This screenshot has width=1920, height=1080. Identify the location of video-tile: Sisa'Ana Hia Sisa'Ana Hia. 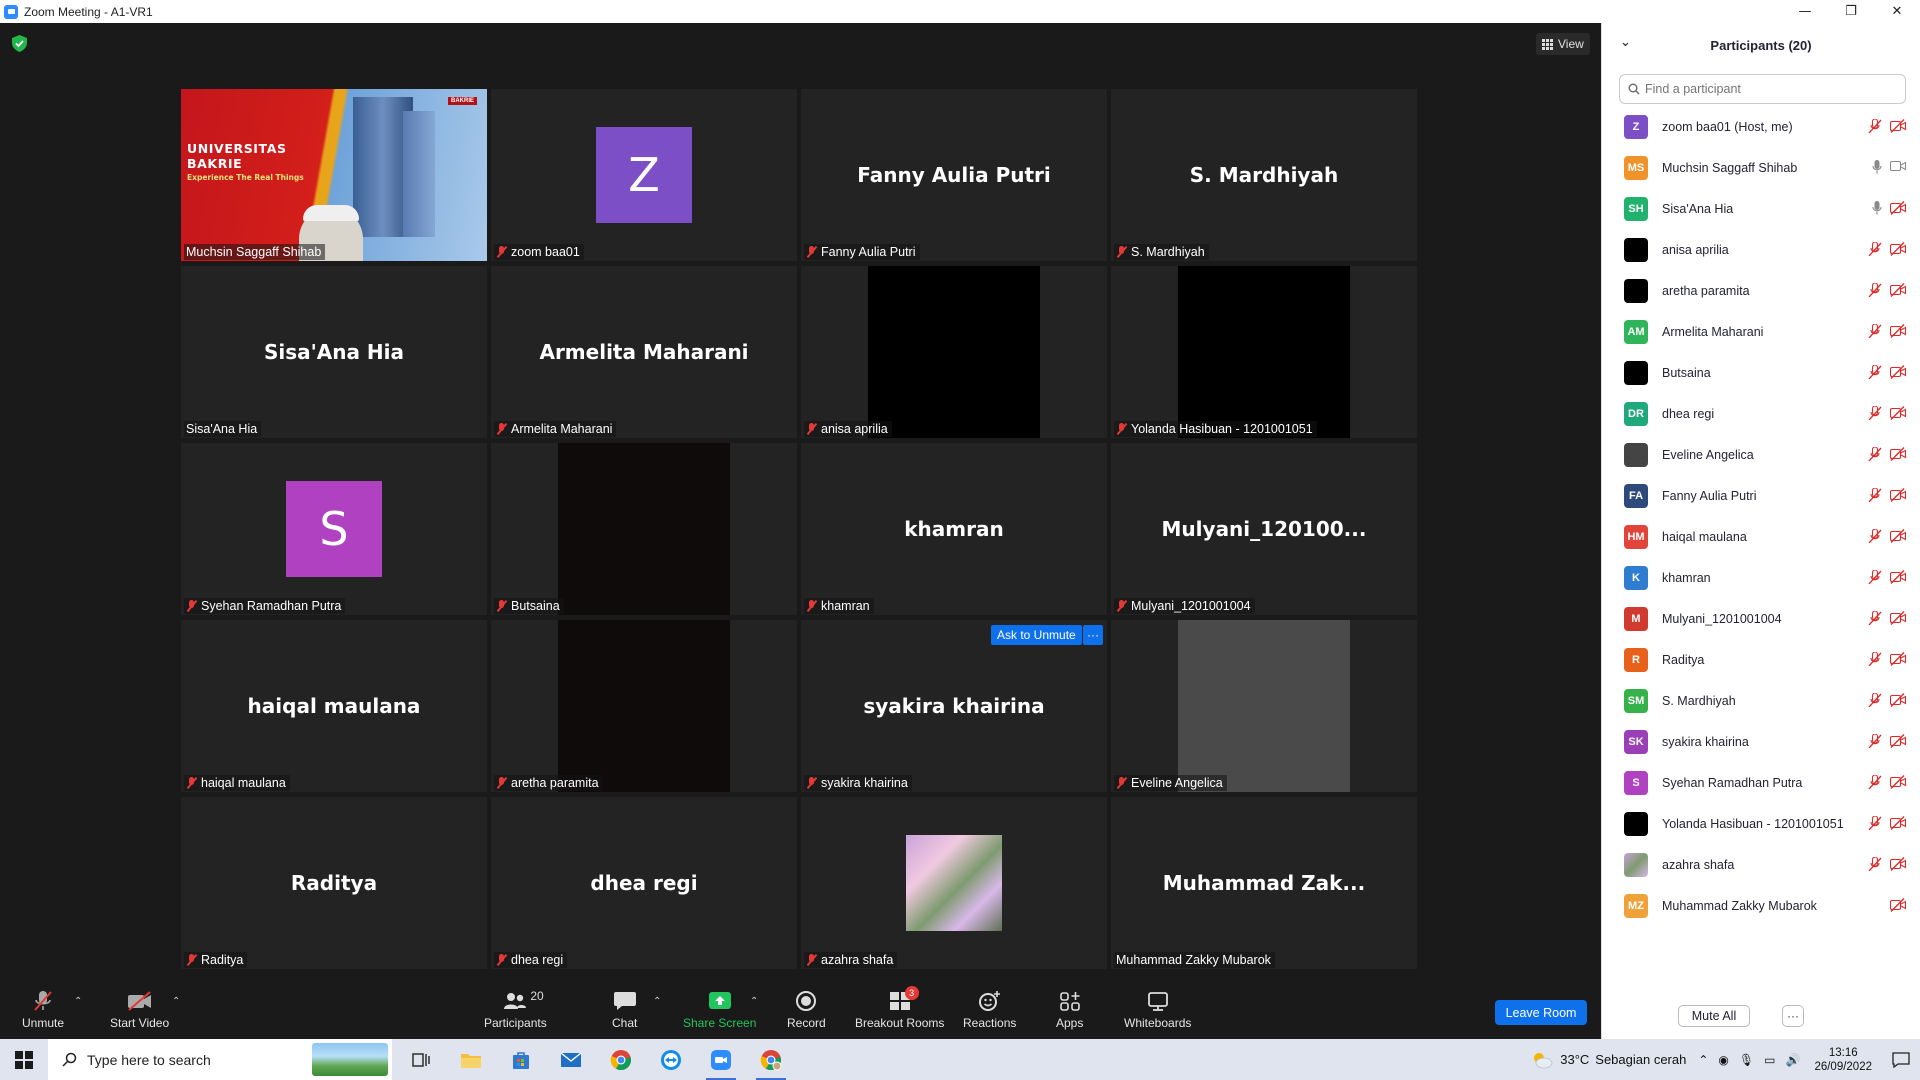
(334, 352).